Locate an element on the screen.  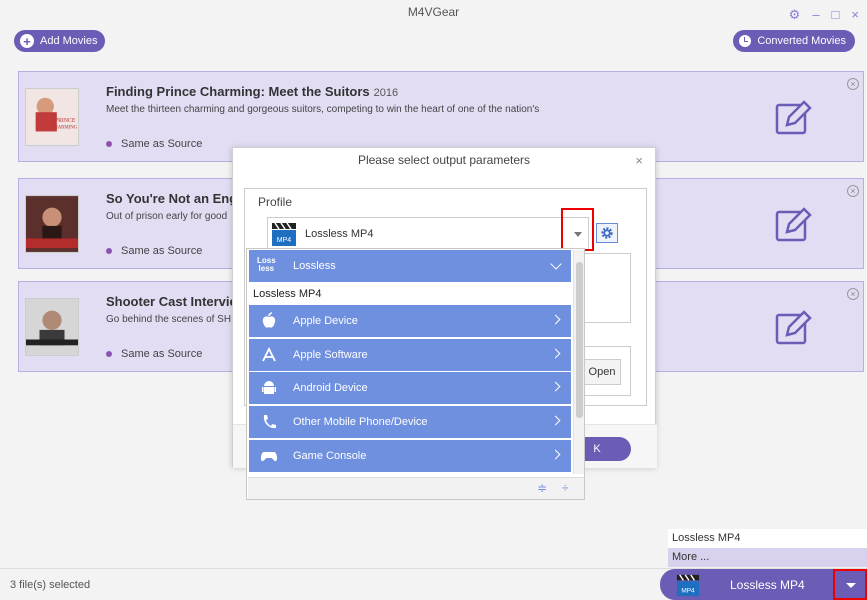
category-game-console: Game Console is located at coordinates (410, 456).